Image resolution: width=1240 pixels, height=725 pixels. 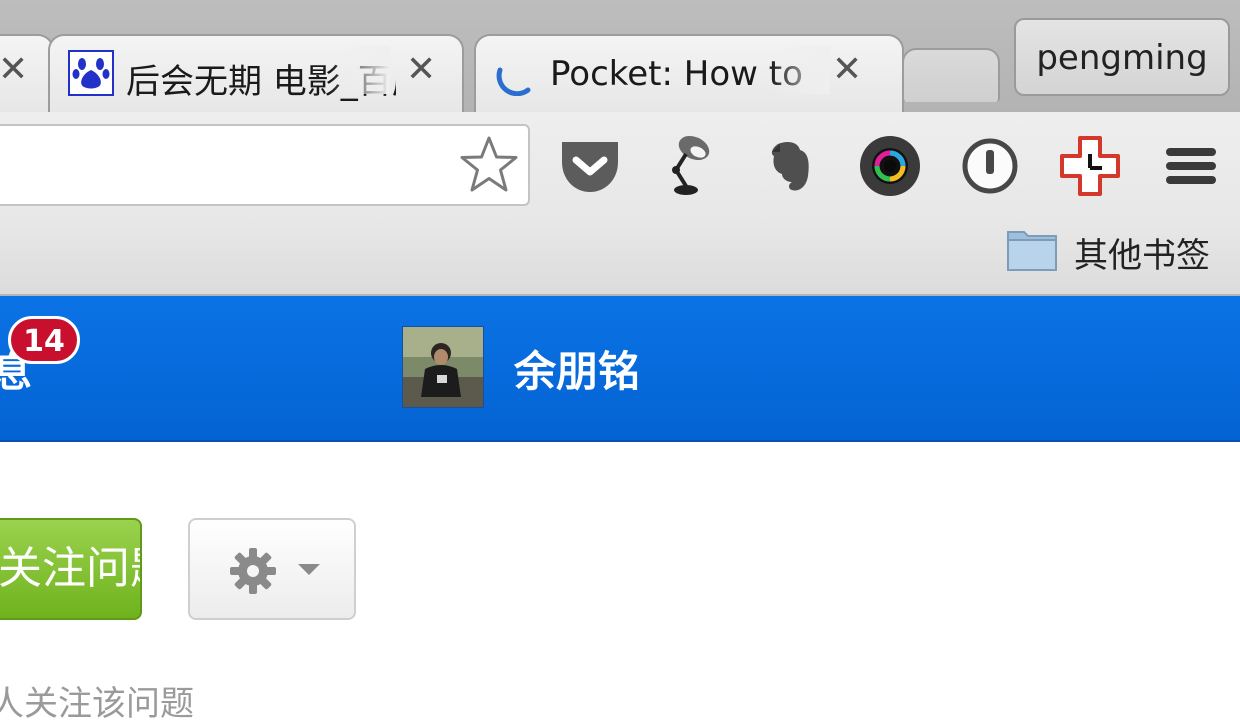 I want to click on profile-button: pengming, so click(x=1122, y=57).